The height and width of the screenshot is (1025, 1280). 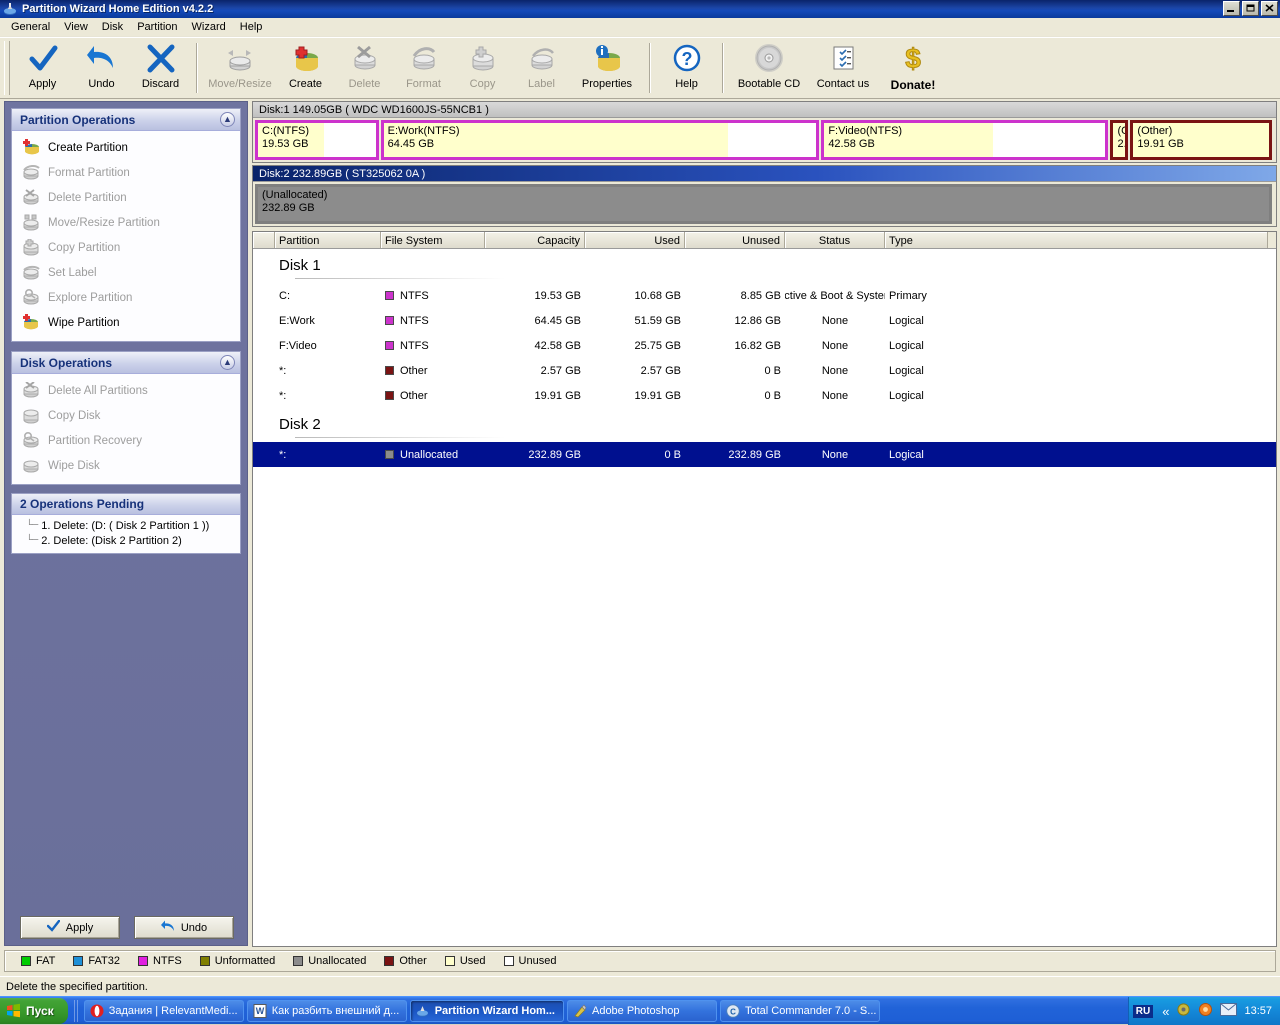 I want to click on minimize-button, so click(x=1231, y=8).